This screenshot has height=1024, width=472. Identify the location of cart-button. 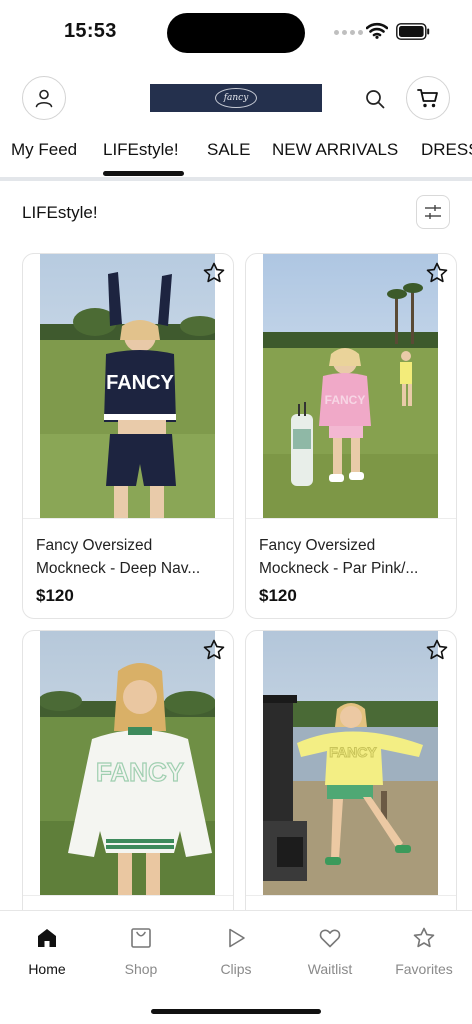
(428, 98).